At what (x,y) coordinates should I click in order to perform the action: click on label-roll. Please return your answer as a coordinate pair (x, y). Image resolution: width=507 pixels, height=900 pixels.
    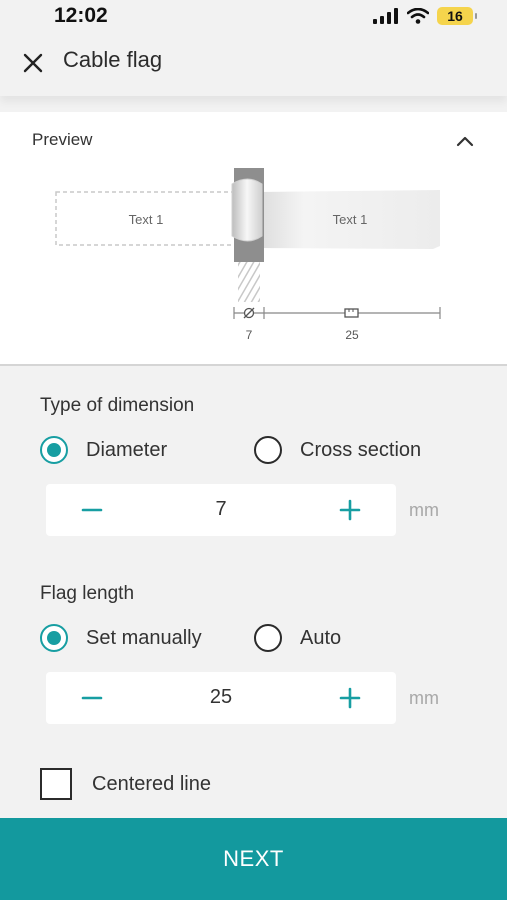
    Looking at the image, I should click on (247, 210).